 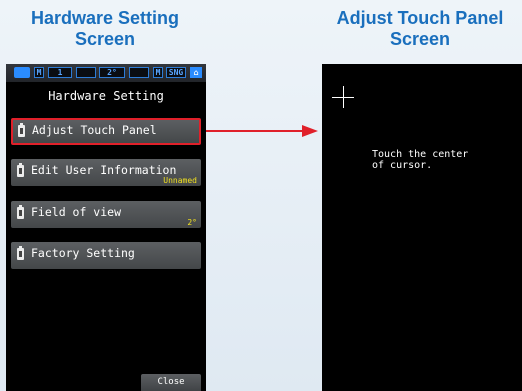 What do you see at coordinates (39, 72) in the screenshot?
I see `mode-indicator: M` at bounding box center [39, 72].